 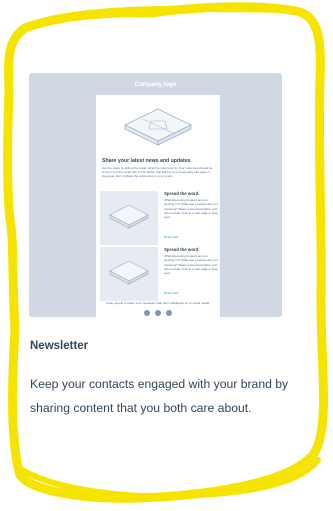 I want to click on section-title: Spread the word., so click(x=182, y=193).